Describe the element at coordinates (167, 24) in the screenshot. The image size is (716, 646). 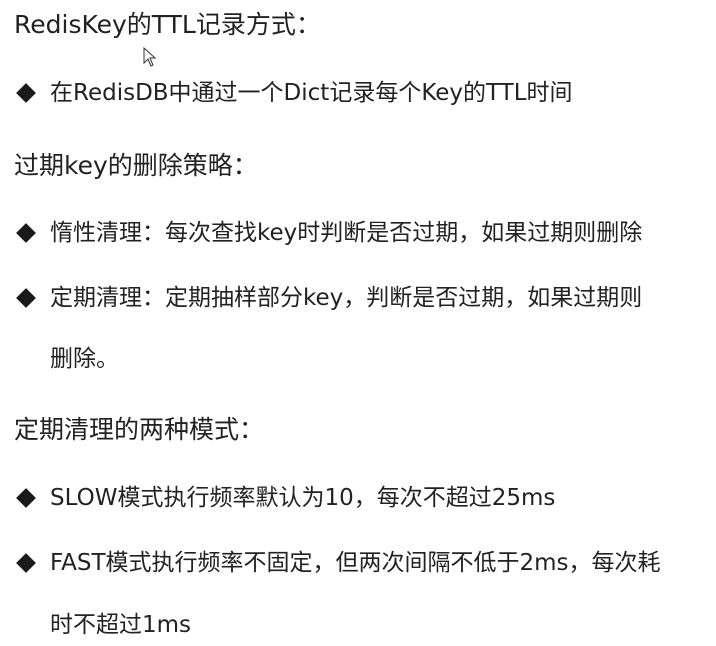
I see `heading-ttl-record: RedisKey的TTL记录方式：` at that location.